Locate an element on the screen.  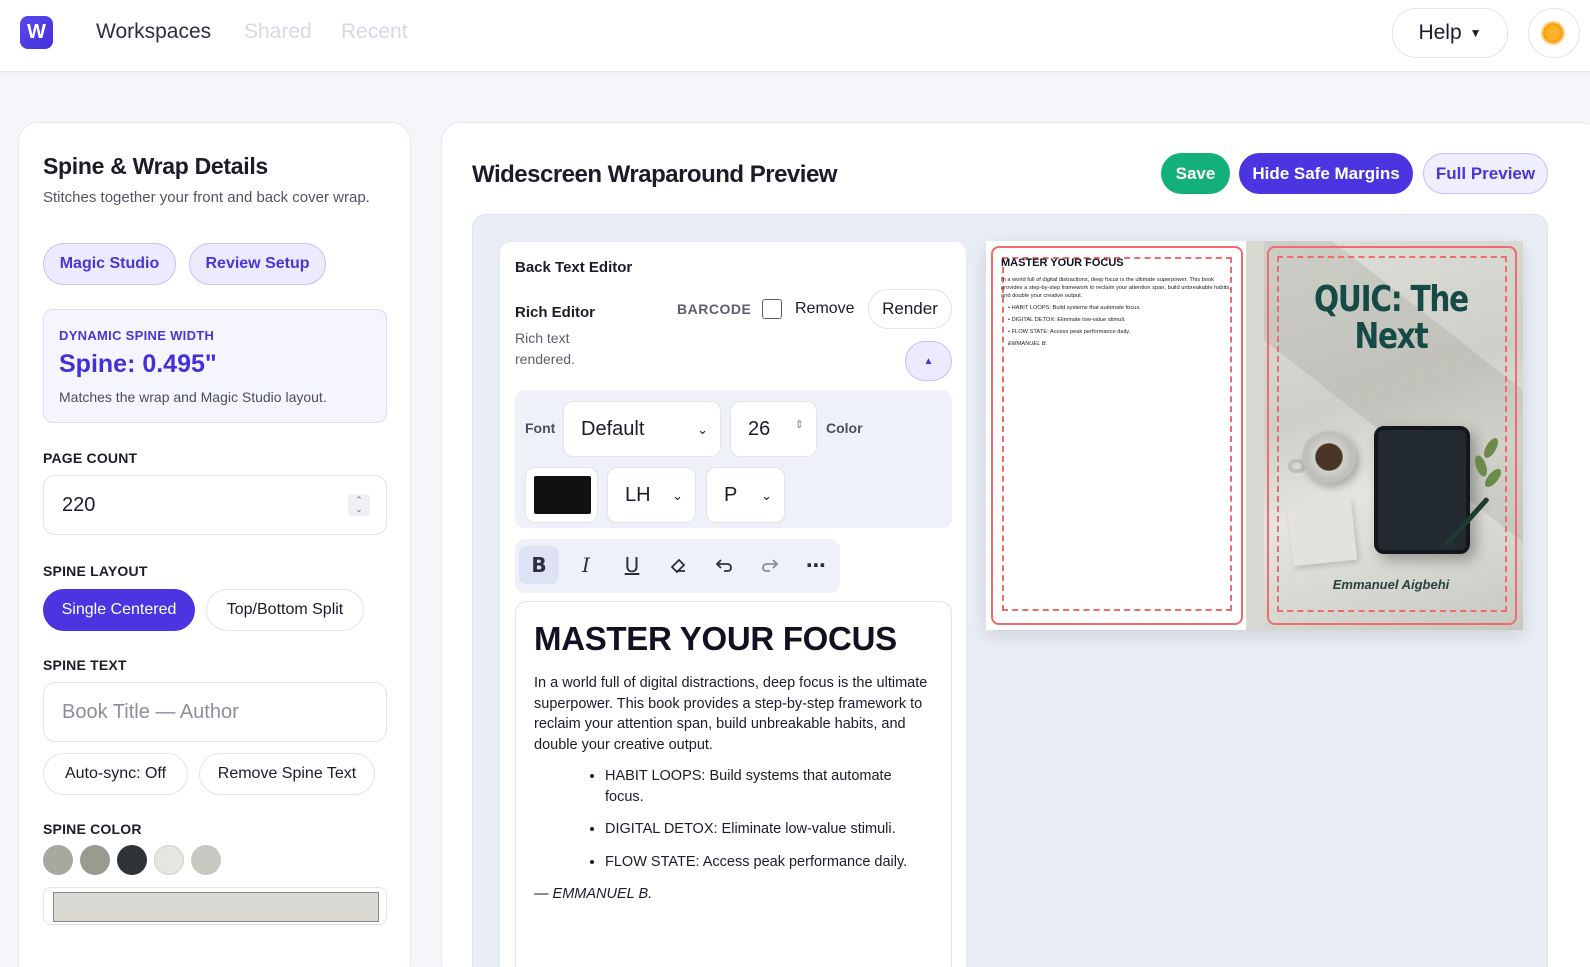
bold-icon: B is located at coordinates (539, 565).